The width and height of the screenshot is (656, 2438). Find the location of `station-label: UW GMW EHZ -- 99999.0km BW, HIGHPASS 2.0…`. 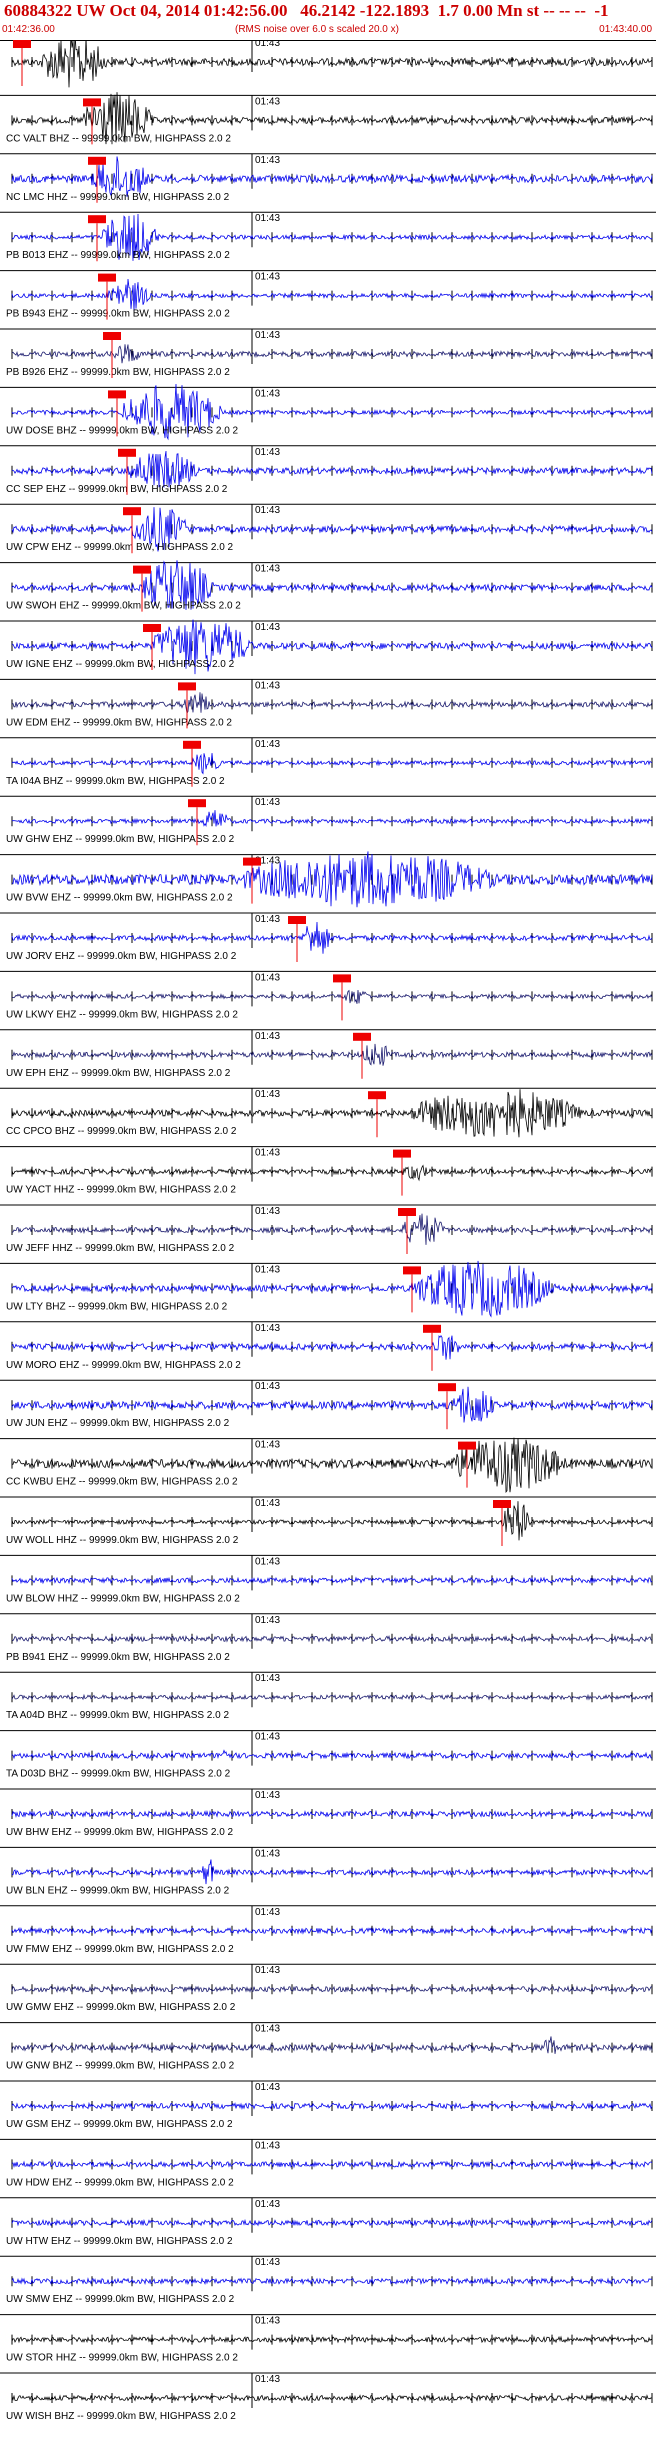

station-label: UW GMW EHZ -- 99999.0km BW, HIGHPASS 2.0… is located at coordinates (121, 2007).